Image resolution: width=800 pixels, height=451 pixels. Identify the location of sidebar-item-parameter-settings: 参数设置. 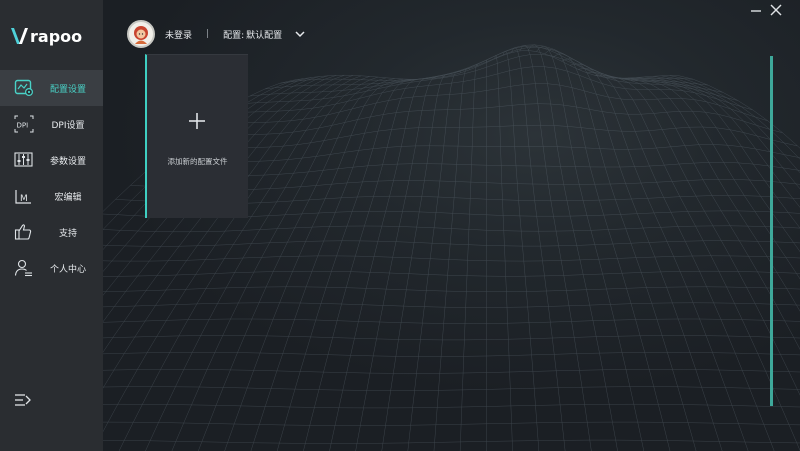
(51, 160).